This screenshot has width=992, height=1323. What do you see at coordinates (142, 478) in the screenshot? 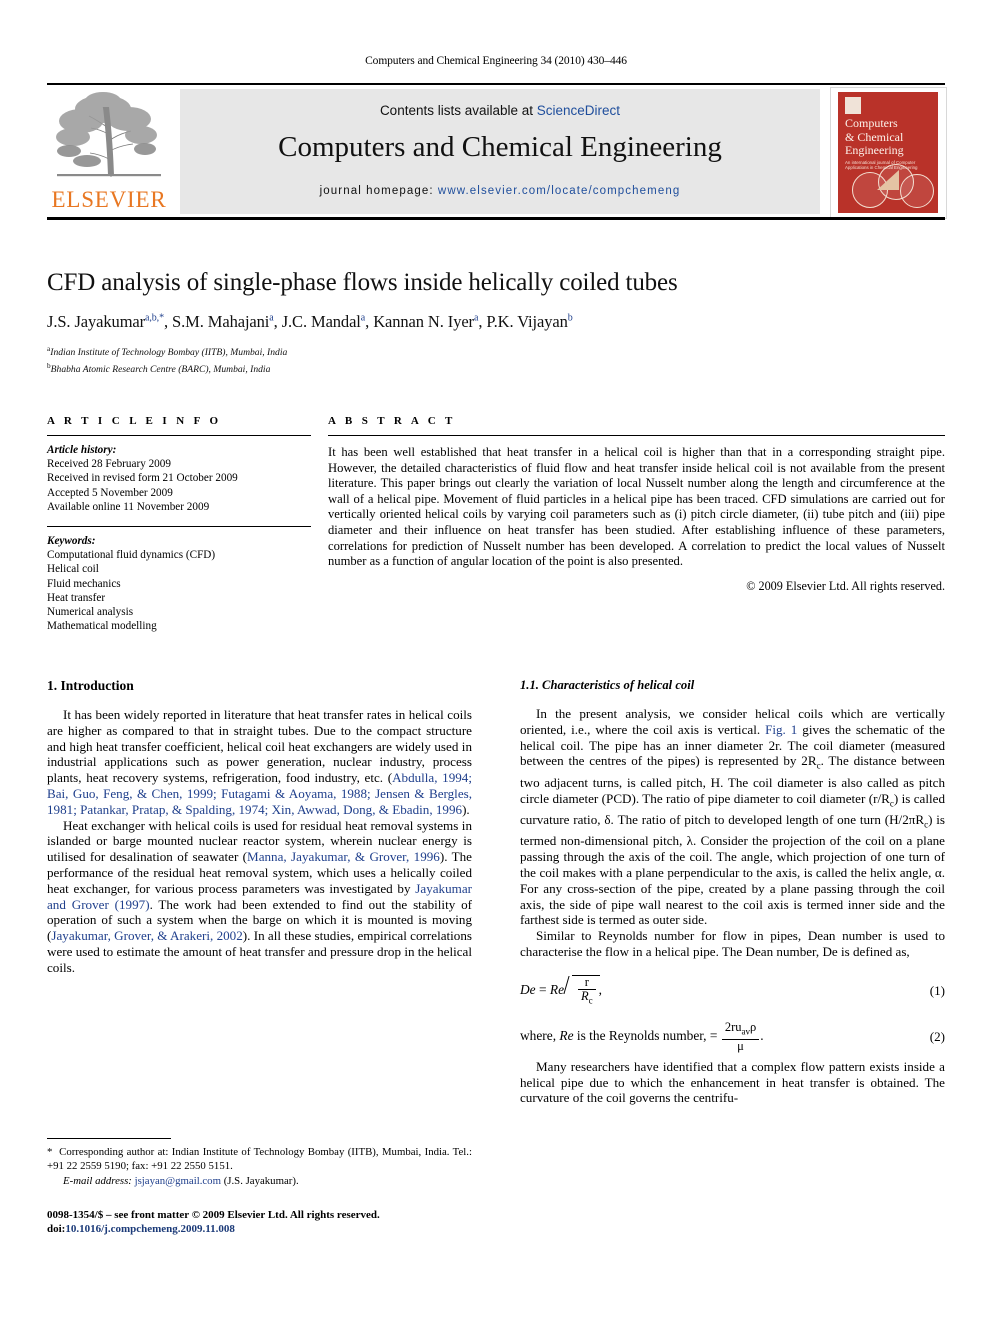
I see `history-item: Received in revised form 21 October 2009` at bounding box center [142, 478].